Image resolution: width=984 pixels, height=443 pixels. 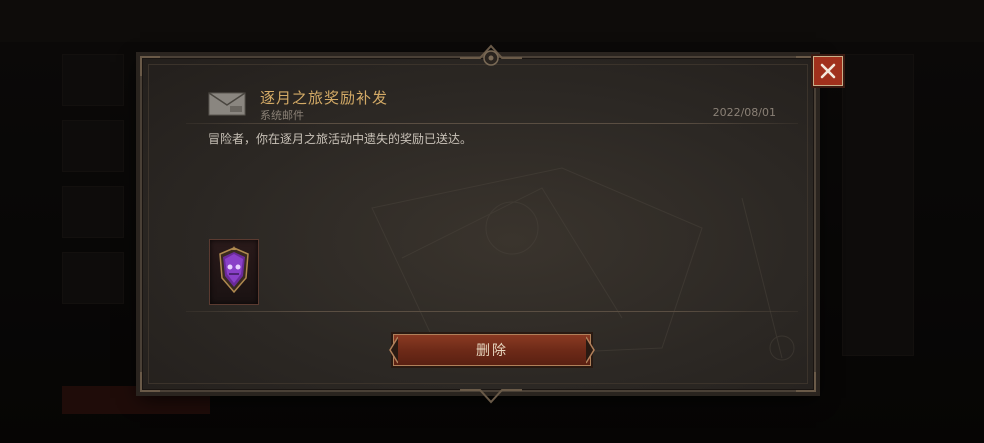 I want to click on mail-date: 2022/08/01, so click(x=744, y=112).